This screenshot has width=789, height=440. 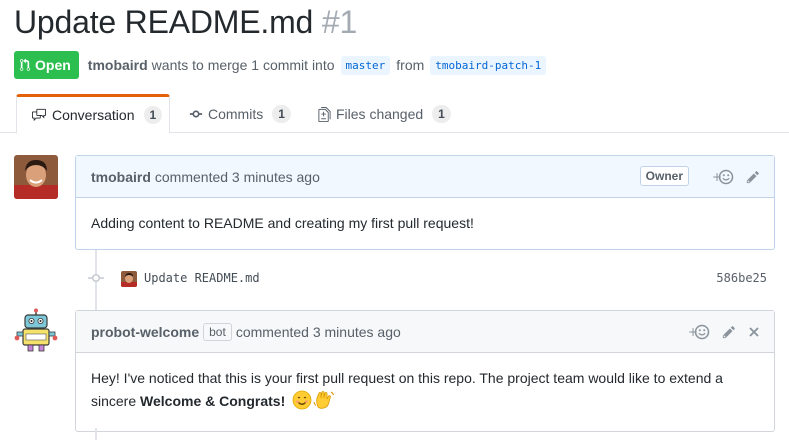 I want to click on pr-number: #1, so click(x=339, y=22).